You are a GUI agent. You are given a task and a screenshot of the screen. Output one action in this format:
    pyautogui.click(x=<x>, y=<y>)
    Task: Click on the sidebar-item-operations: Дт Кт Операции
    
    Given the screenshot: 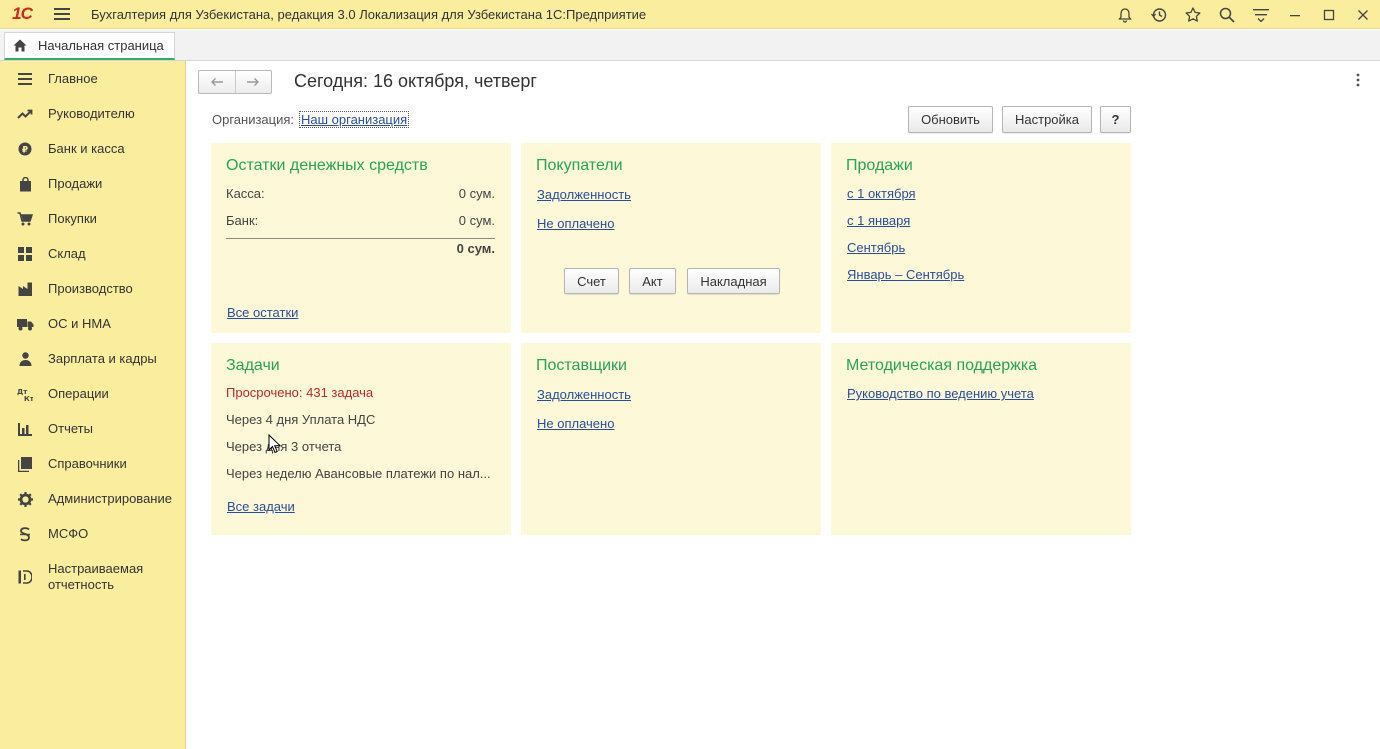 What is the action you would take?
    pyautogui.click(x=93, y=394)
    